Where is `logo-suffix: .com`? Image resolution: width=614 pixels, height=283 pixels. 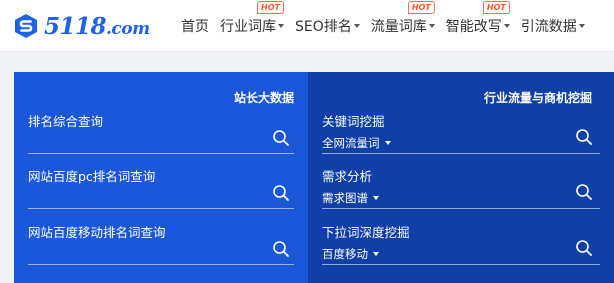 logo-suffix: .com is located at coordinates (128, 28).